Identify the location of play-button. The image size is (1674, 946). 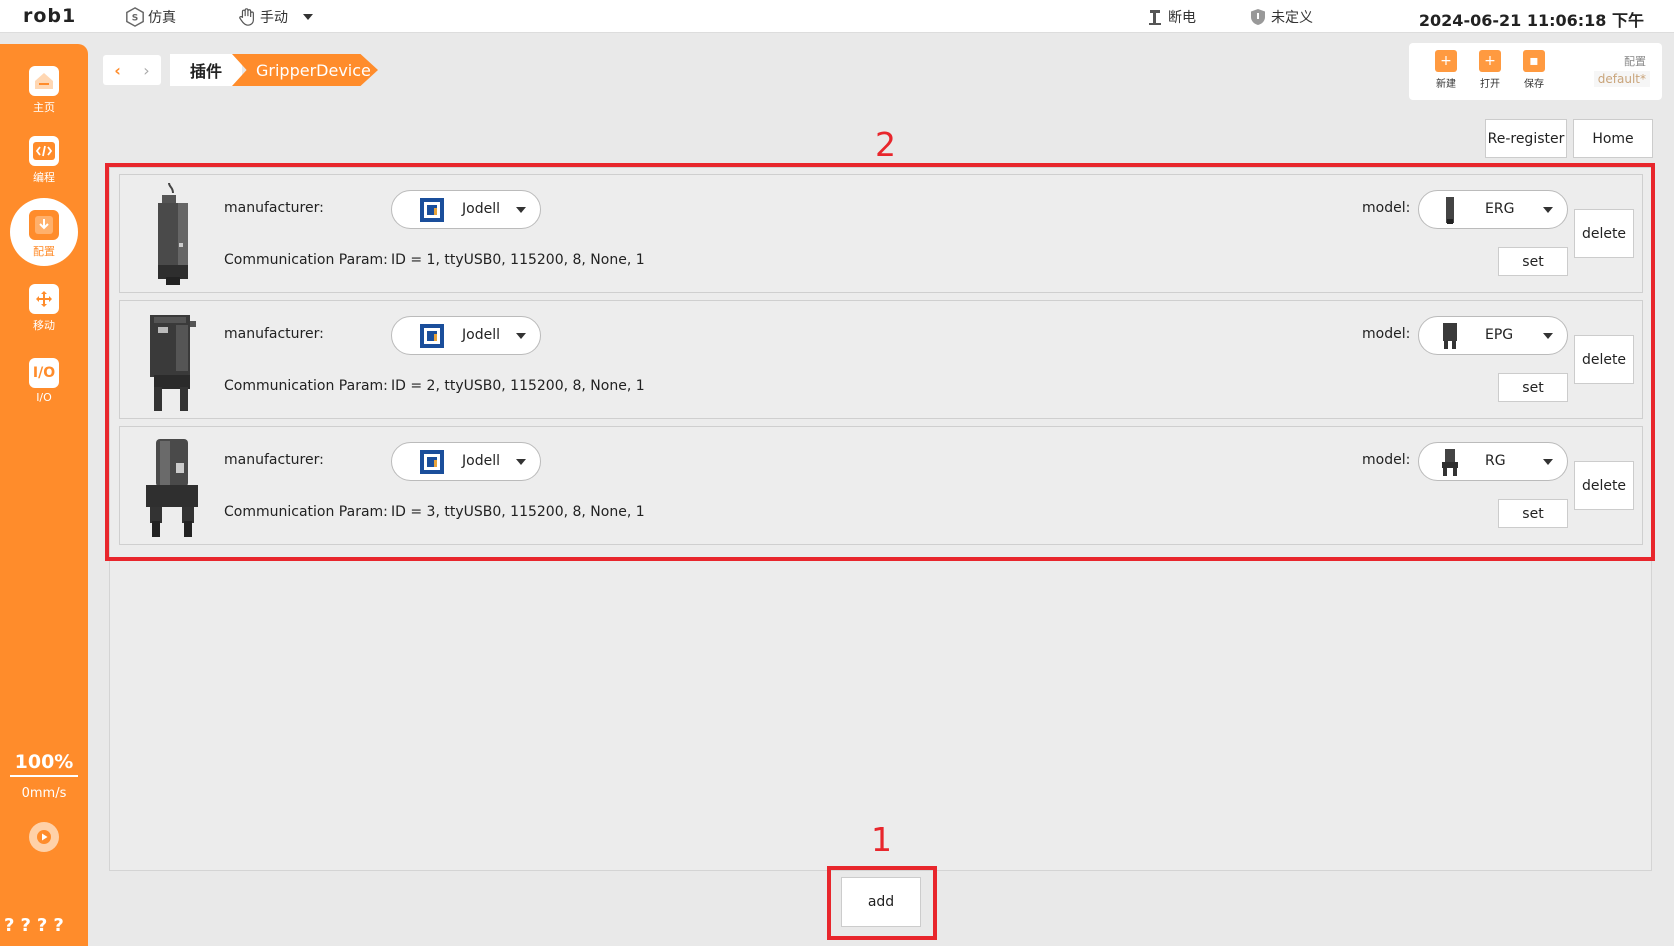
(44, 837).